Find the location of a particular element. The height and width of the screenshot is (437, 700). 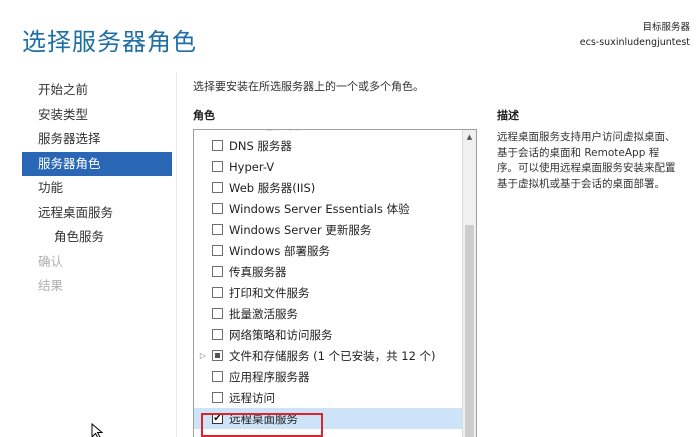

nav-item-confirmation: 确认 is located at coordinates (51, 261).